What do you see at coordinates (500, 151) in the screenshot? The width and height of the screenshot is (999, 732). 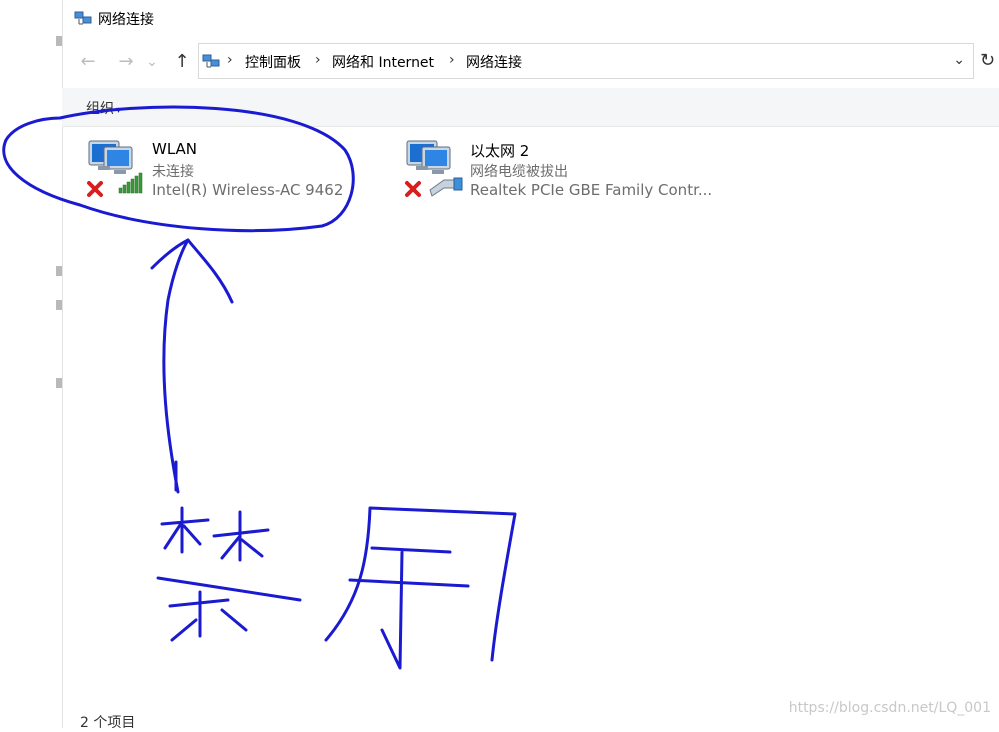 I see `connection-name: 以太网 2` at bounding box center [500, 151].